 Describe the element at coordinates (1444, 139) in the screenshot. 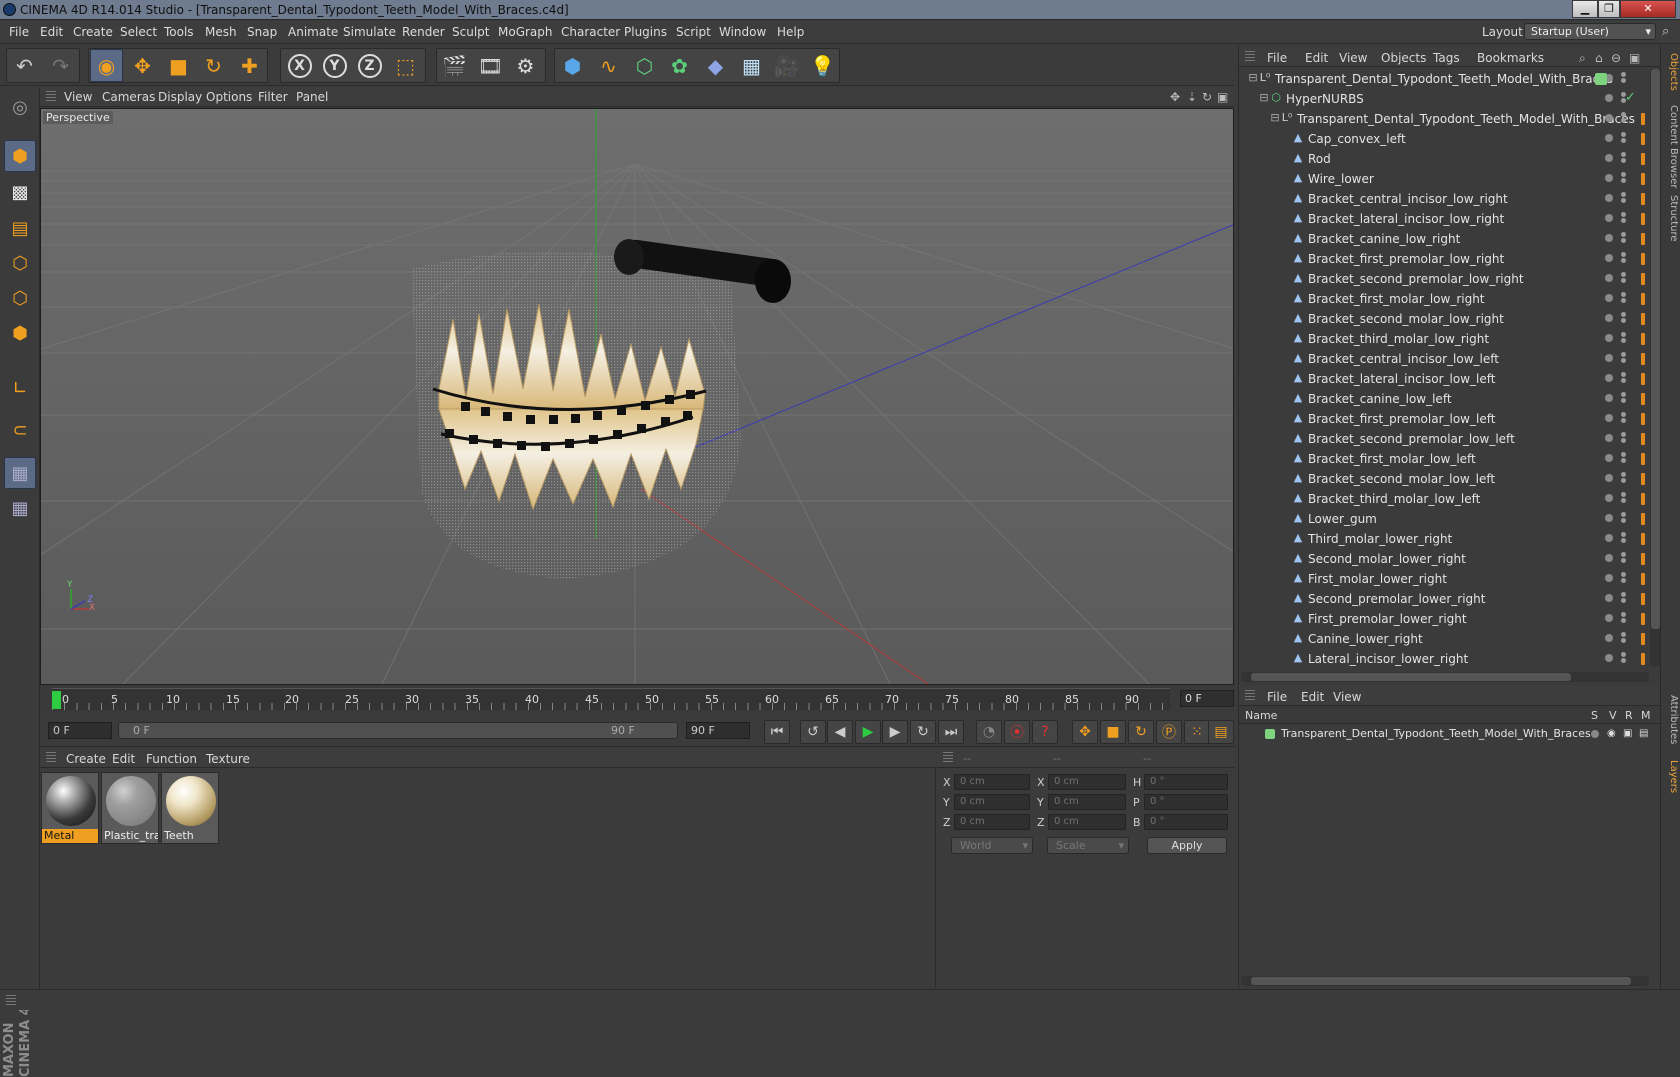

I see `object-row: ▲ Cap_convex_left` at that location.